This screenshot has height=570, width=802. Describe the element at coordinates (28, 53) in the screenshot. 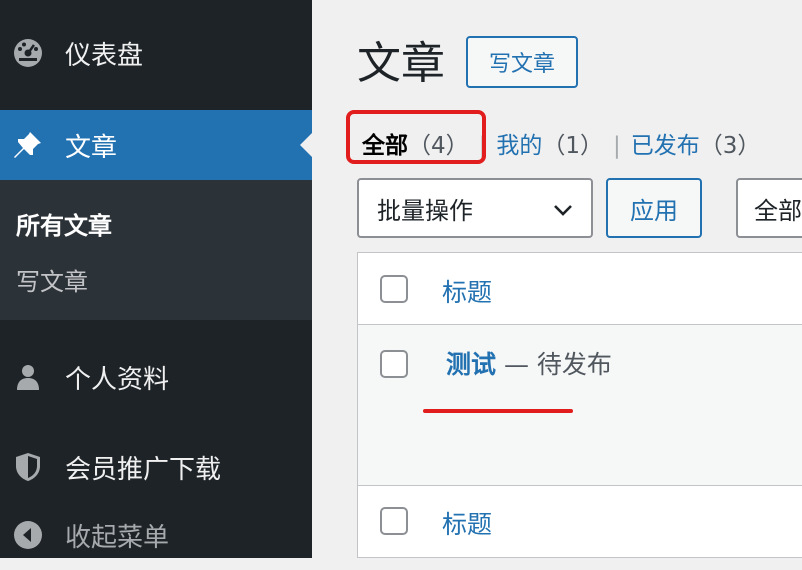

I see `dashboard-icon` at that location.